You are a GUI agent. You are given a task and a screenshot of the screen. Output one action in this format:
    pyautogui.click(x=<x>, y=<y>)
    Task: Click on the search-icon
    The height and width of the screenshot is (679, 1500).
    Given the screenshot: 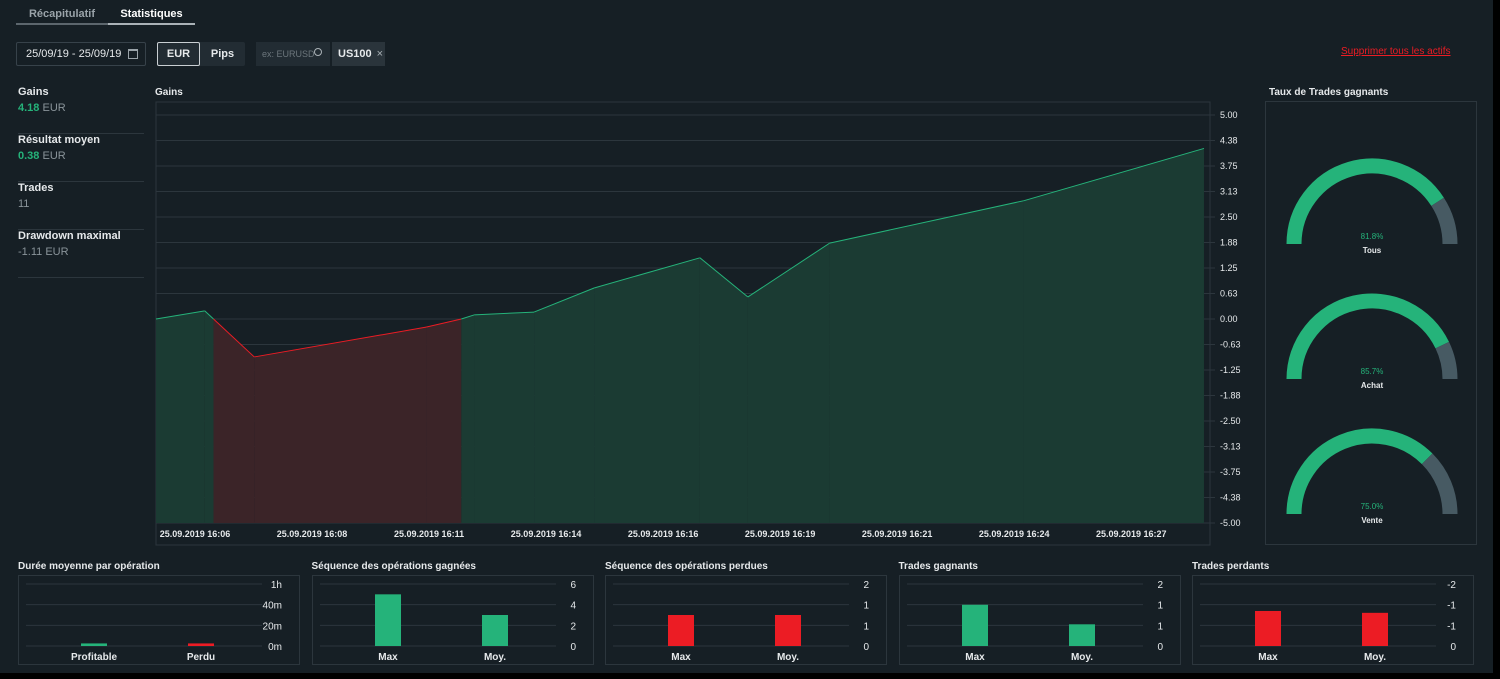 What is the action you would take?
    pyautogui.click(x=318, y=52)
    